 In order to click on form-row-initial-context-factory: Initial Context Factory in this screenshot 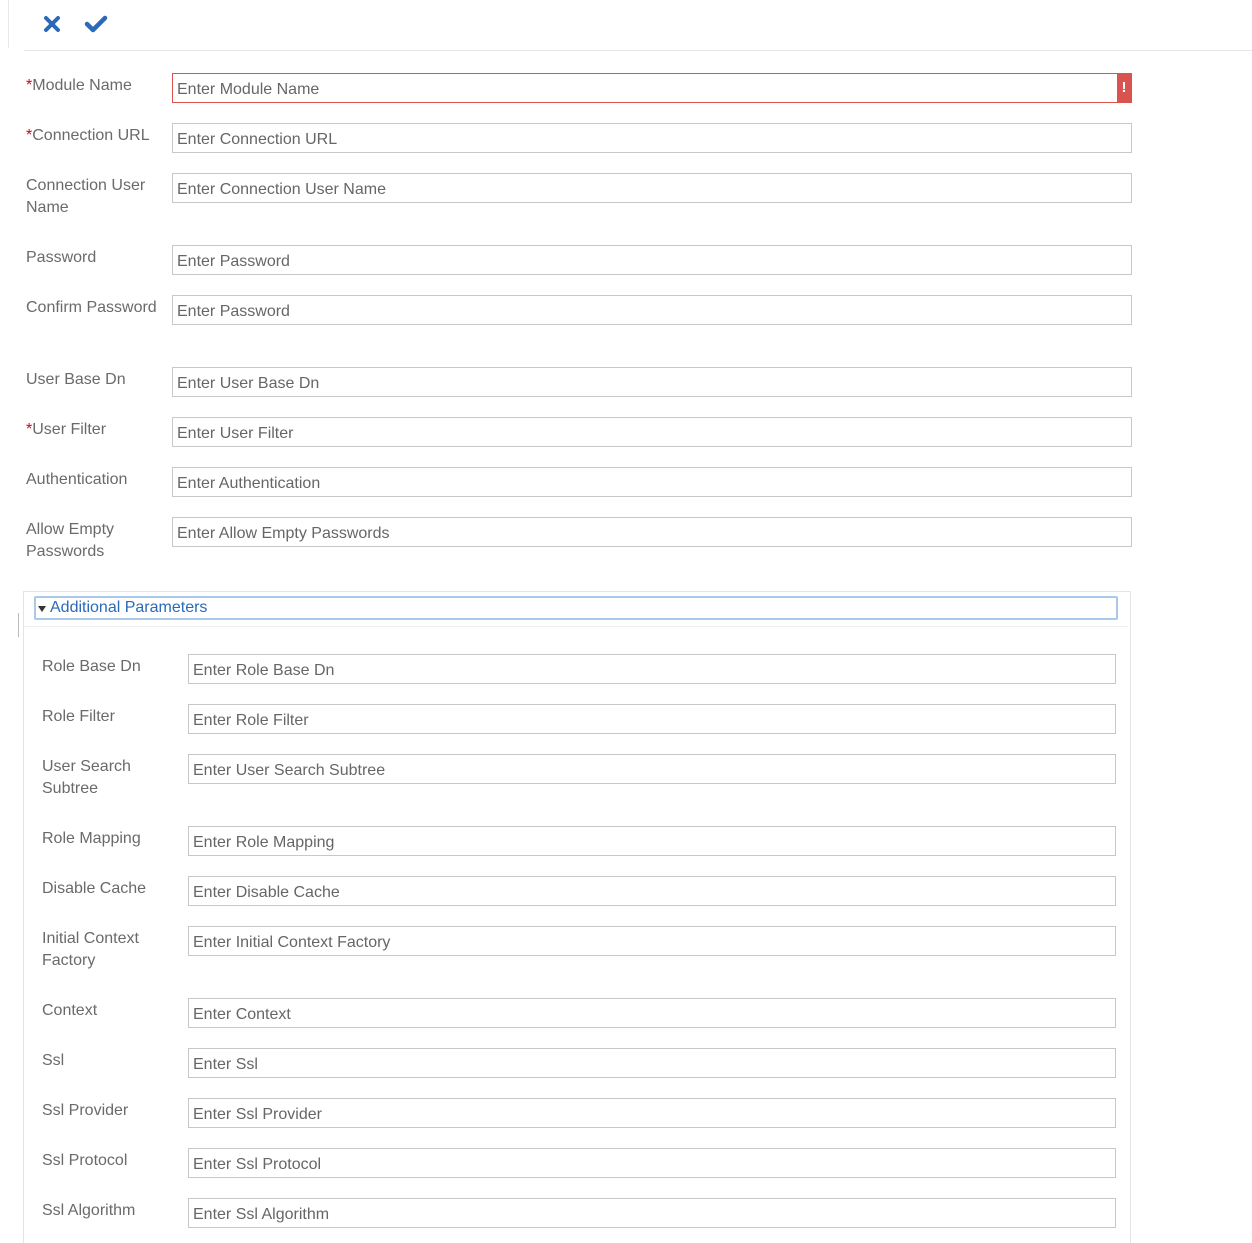, I will do `click(626, 947)`.